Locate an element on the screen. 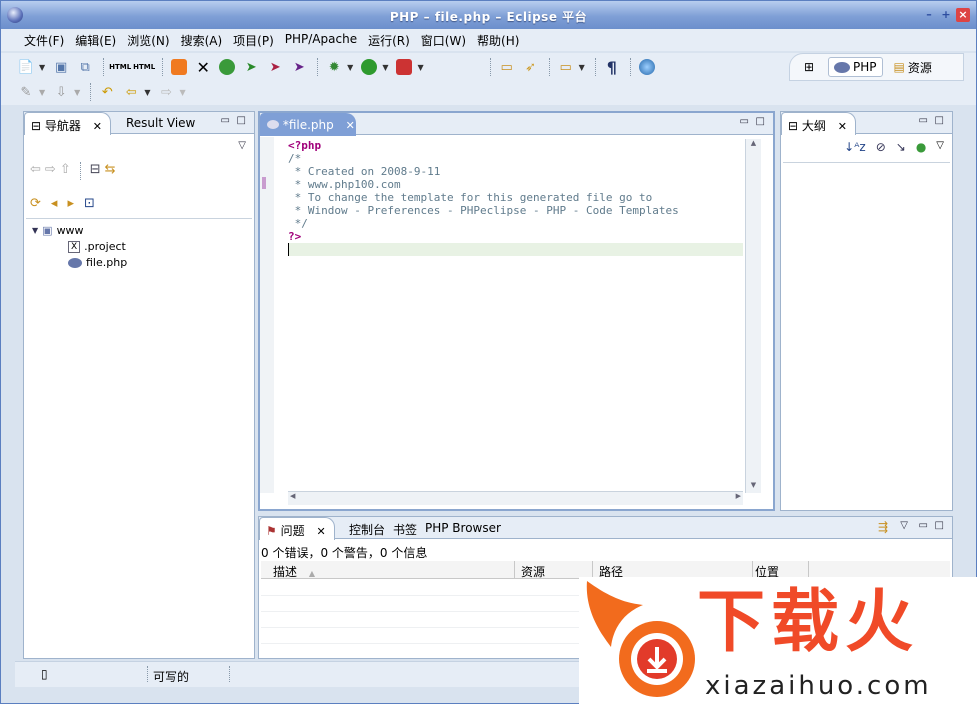 This screenshot has width=977, height=704. sql-icon is located at coordinates (227, 67).